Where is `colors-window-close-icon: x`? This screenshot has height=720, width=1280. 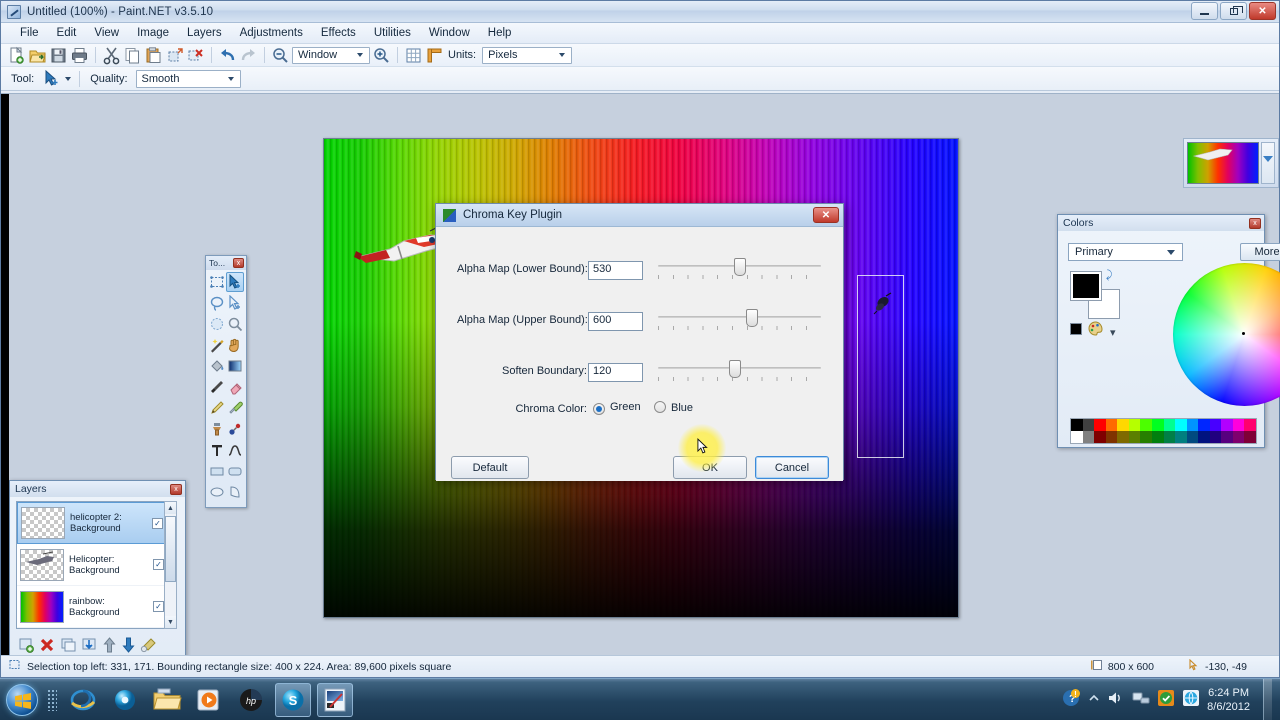
colors-window-close-icon: x is located at coordinates (1255, 223).